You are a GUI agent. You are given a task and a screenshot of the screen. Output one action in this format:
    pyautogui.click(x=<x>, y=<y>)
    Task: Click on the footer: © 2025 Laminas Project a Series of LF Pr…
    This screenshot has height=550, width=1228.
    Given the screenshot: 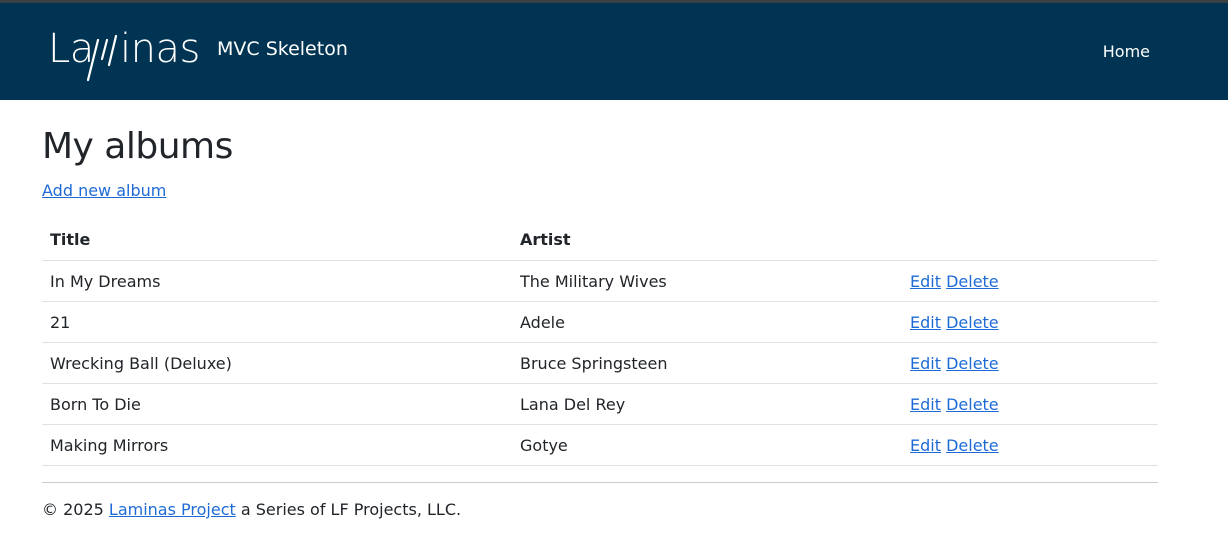 What is the action you would take?
    pyautogui.click(x=251, y=509)
    